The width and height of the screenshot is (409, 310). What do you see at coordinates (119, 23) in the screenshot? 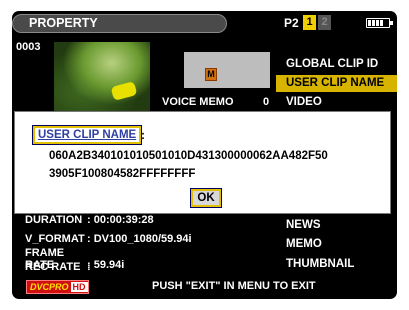
I see `property-title: PROPERTY` at bounding box center [119, 23].